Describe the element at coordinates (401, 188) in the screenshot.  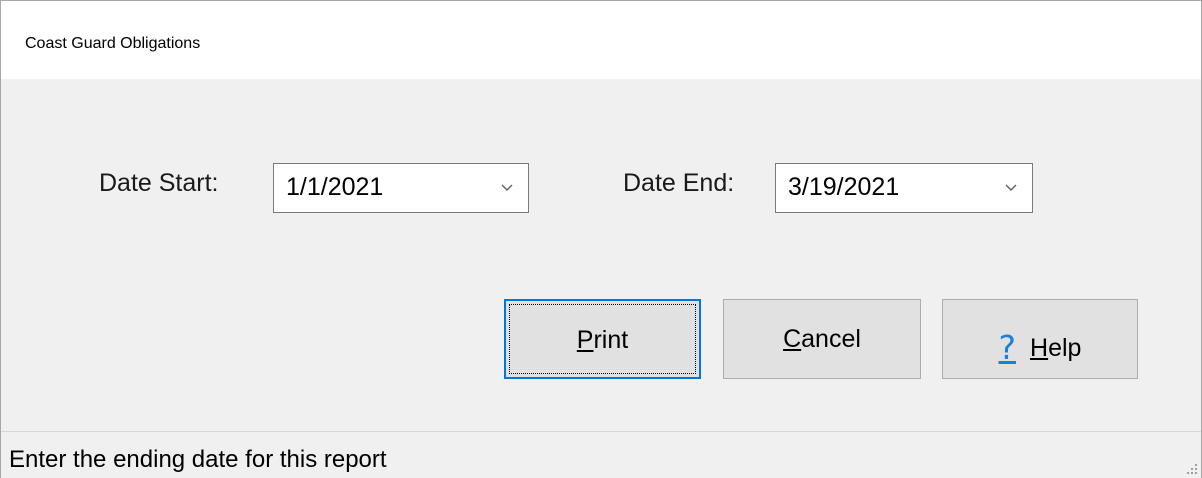
I see `date-start-combobox: 1/1/2021` at that location.